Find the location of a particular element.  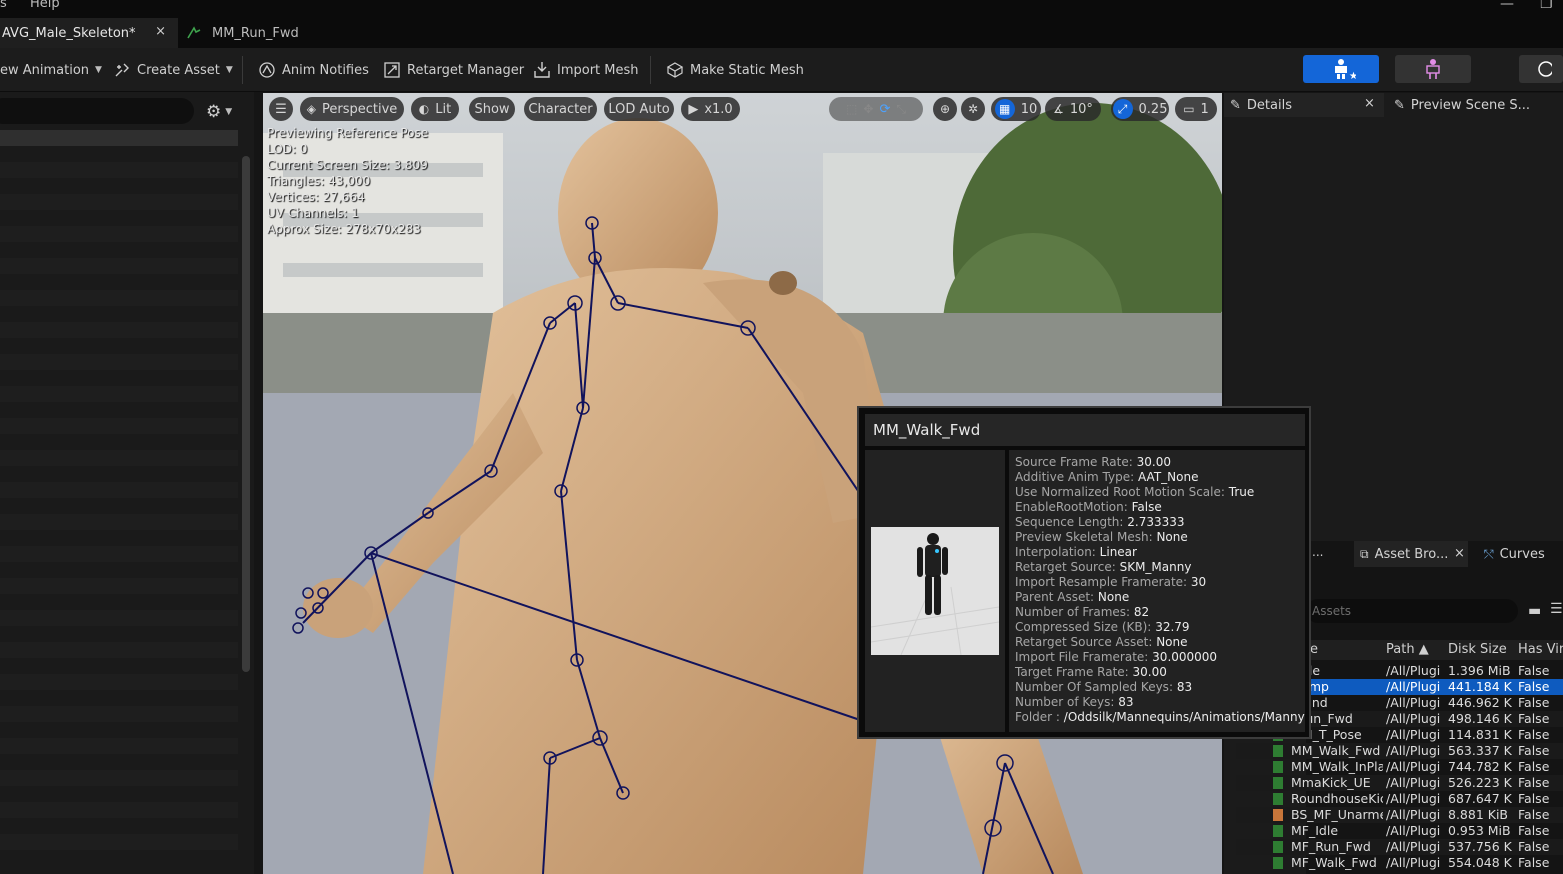

menu-help: Help is located at coordinates (45, 5).